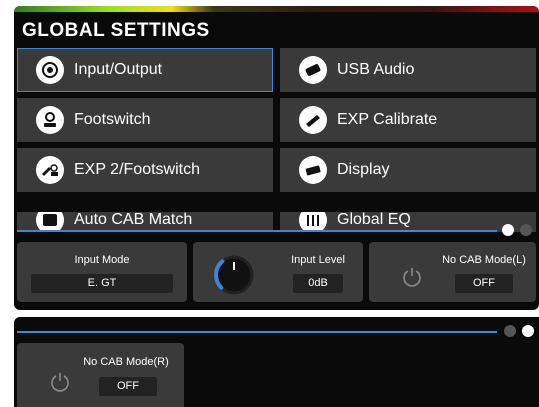 This screenshot has width=539, height=407. Describe the element at coordinates (276, 9) in the screenshot. I see `level-meter-bar` at that location.